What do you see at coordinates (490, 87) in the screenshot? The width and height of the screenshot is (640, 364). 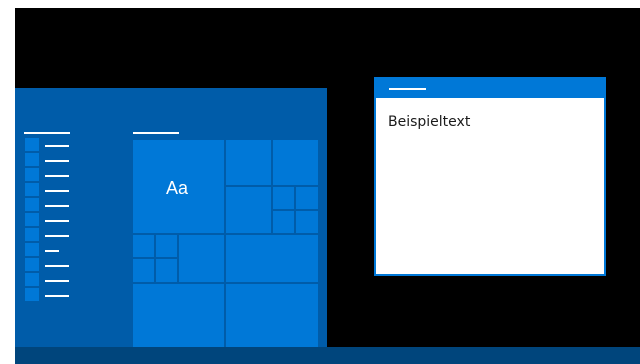 I see `window-titlebar` at bounding box center [490, 87].